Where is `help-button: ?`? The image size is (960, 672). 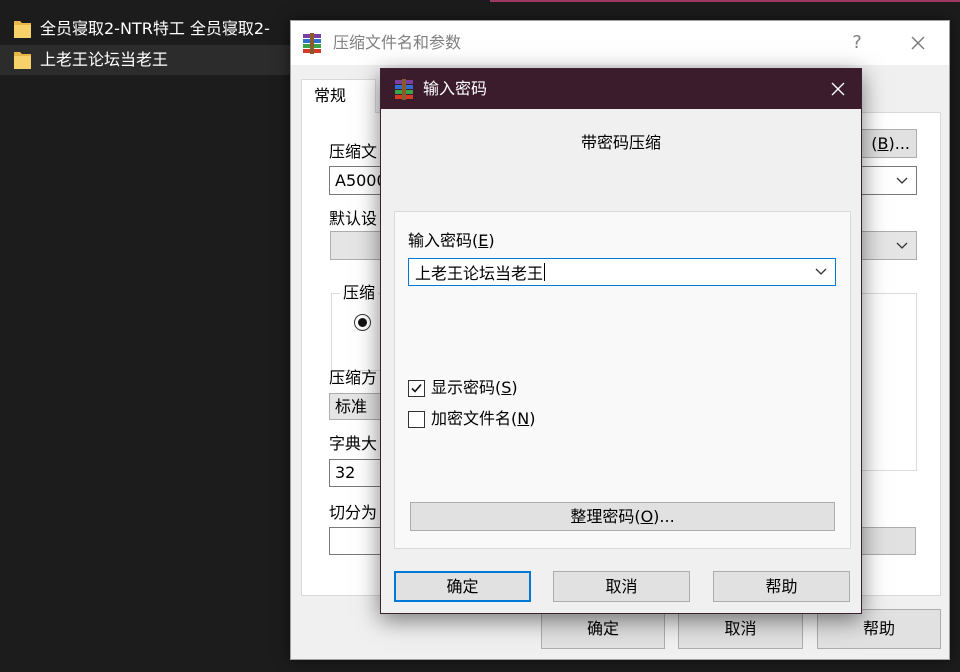 help-button: ? is located at coordinates (857, 43).